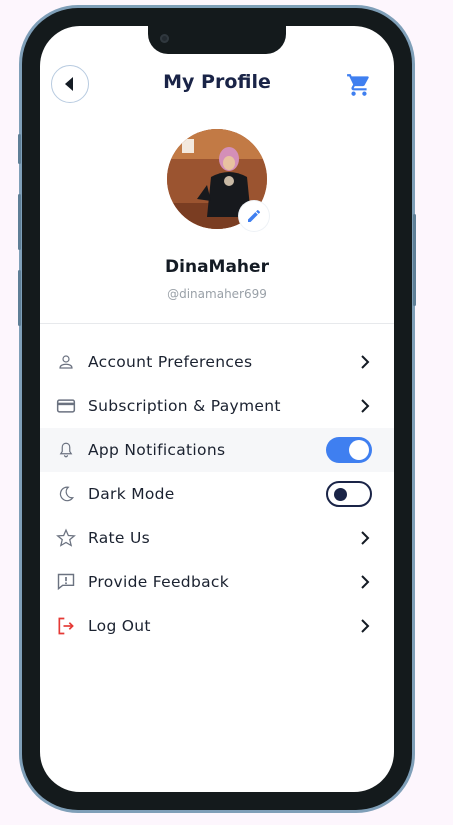 Image resolution: width=453 pixels, height=825 pixels. Describe the element at coordinates (217, 538) in the screenshot. I see `menu-item-rate-us: Rate Us` at that location.